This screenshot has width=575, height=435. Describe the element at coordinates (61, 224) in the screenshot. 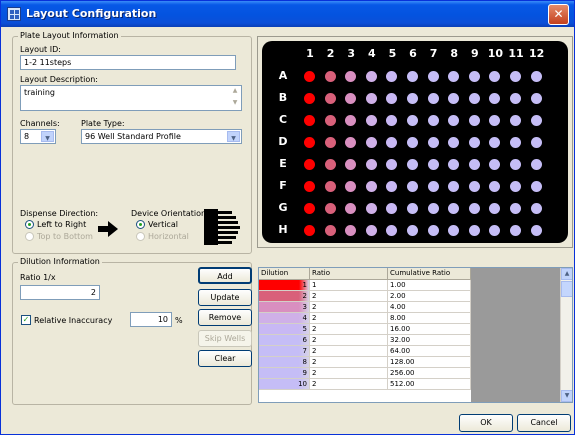

I see `dispense-left-to-right-label: Left to Right` at that location.